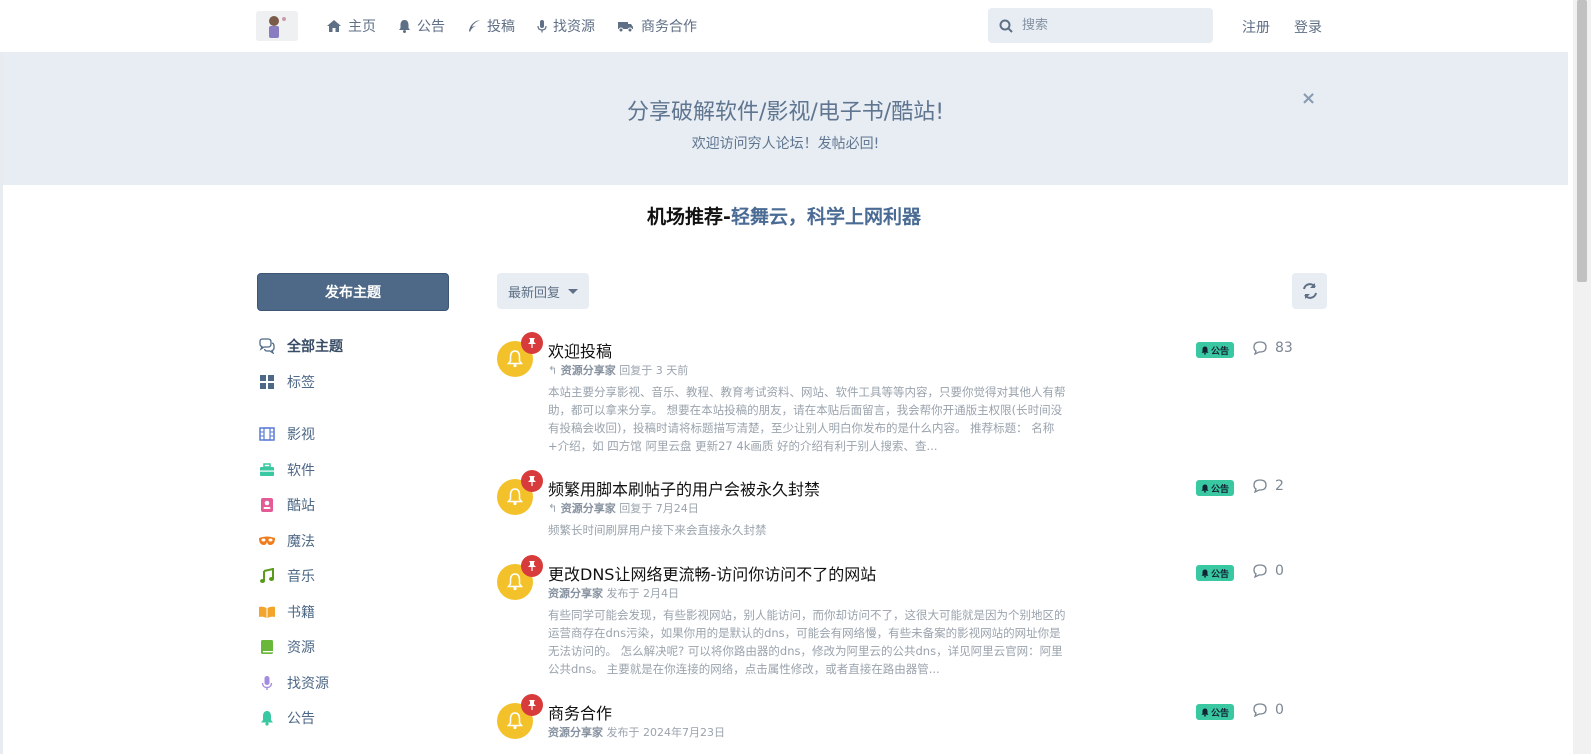 The width and height of the screenshot is (1591, 754). I want to click on sidebar-item-find-resources: 找资源, so click(293, 683).